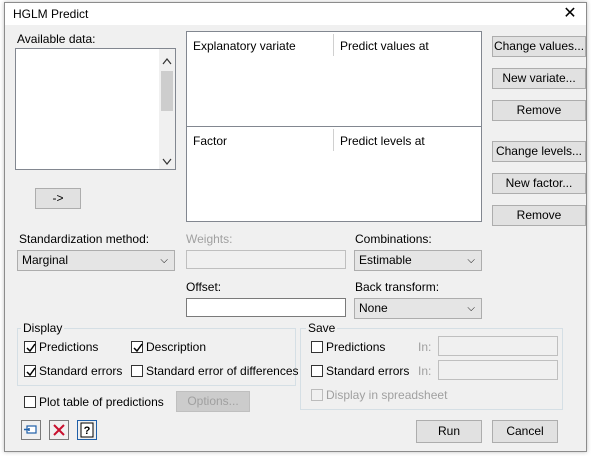 This screenshot has width=591, height=456. What do you see at coordinates (51, 14) in the screenshot?
I see `window-title: HGLM Predict` at bounding box center [51, 14].